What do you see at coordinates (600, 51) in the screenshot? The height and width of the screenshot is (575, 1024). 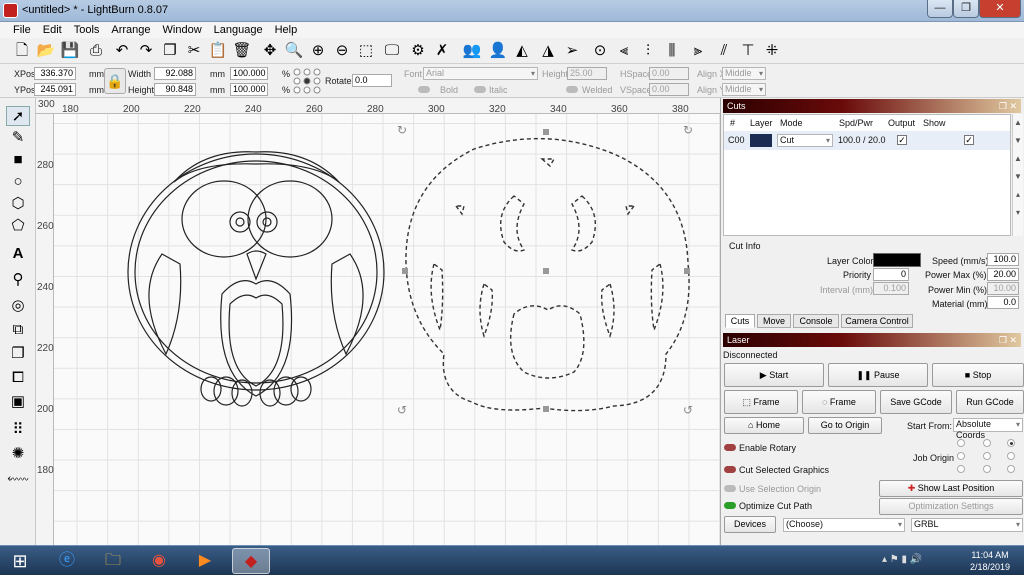 I see `target-icon: ⊙` at bounding box center [600, 51].